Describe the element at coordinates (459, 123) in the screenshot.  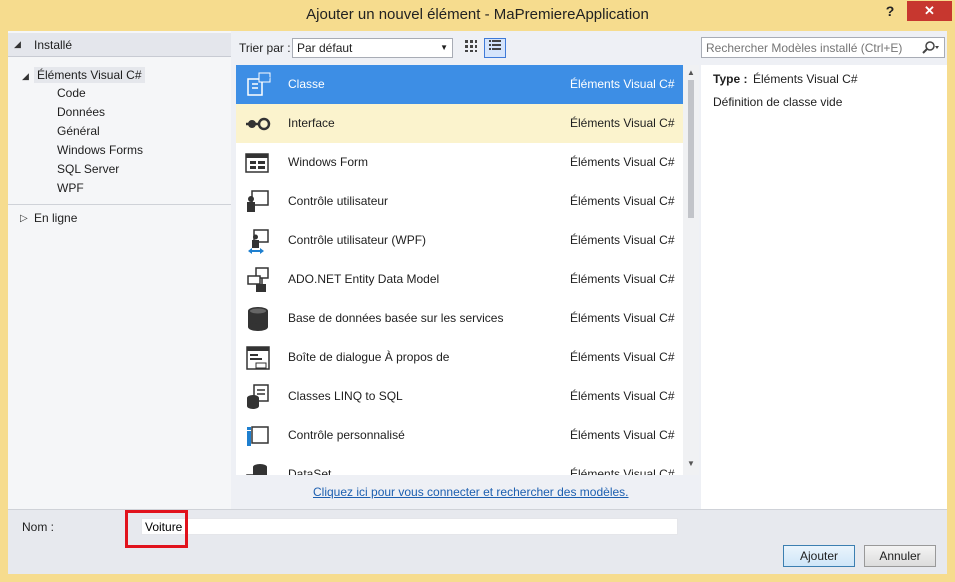
I see `template-row: Interface Éléments Visual C#` at that location.